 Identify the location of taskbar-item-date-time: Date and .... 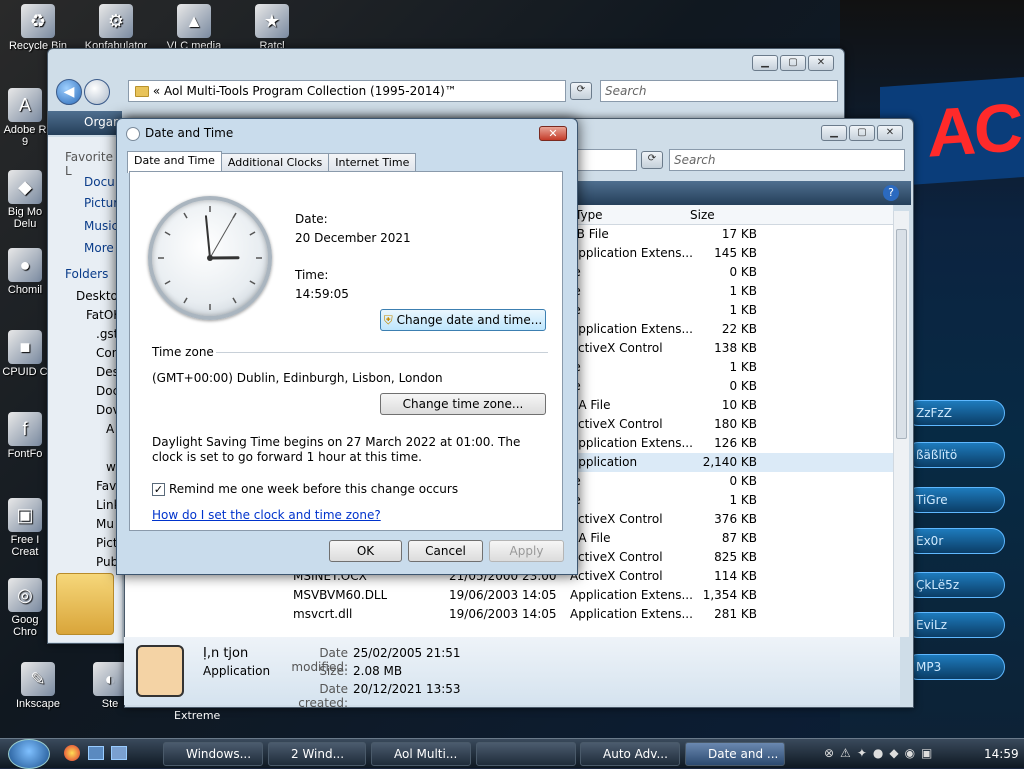
(735, 754).